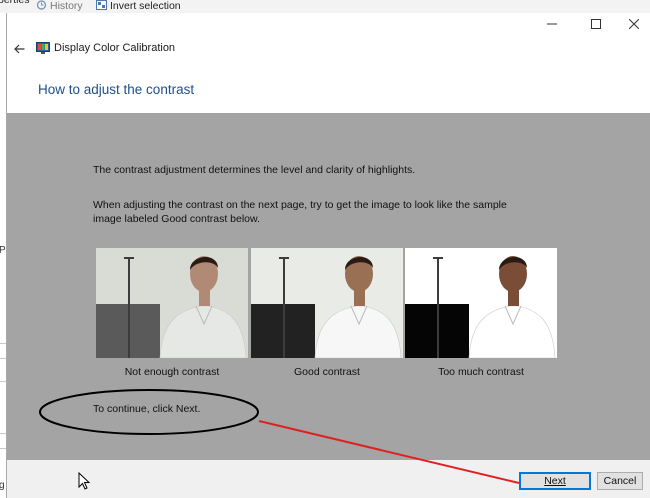 This screenshot has width=650, height=498. I want to click on close-icon, so click(634, 24).